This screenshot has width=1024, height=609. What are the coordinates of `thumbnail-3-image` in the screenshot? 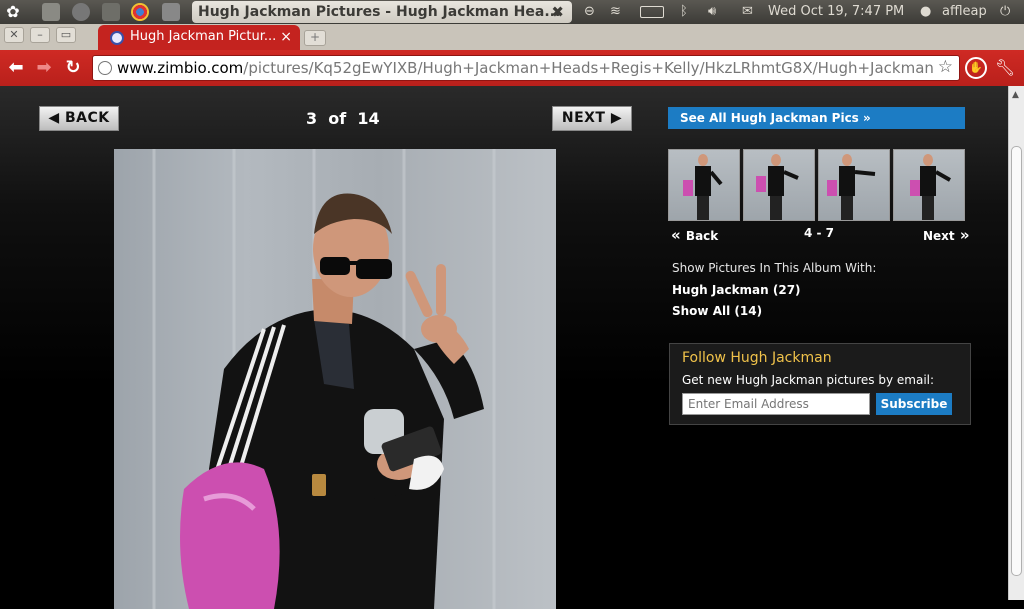 It's located at (851, 187).